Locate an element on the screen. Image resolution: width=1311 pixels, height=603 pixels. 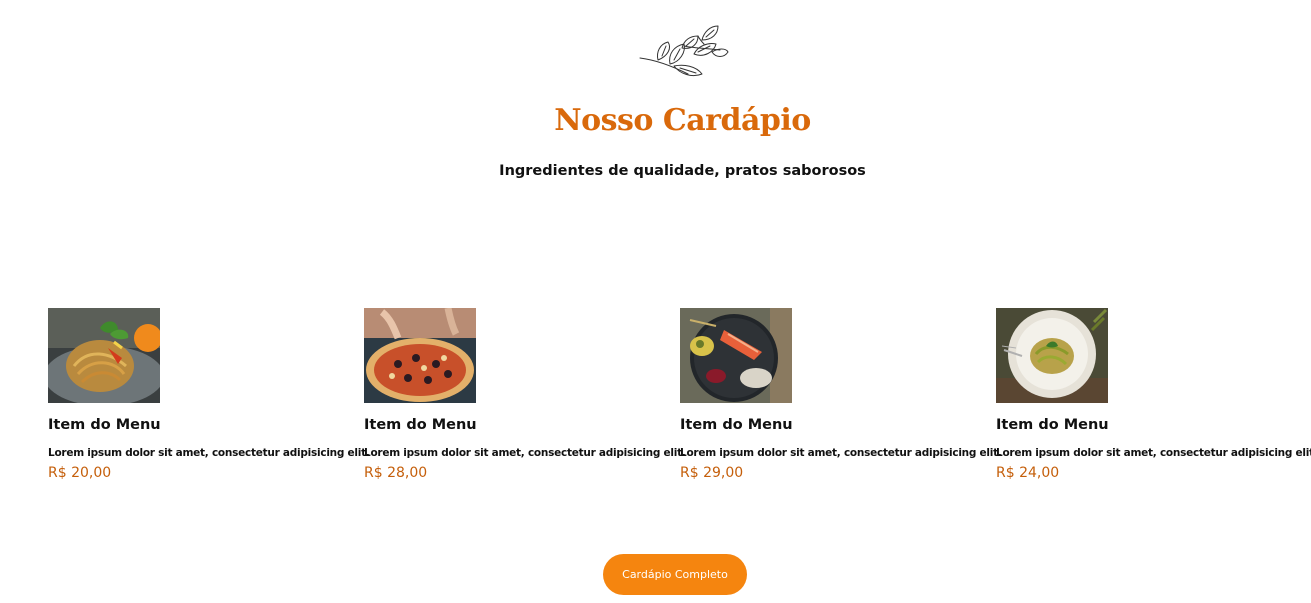
herb-branch-icon is located at coordinates (684, 51).